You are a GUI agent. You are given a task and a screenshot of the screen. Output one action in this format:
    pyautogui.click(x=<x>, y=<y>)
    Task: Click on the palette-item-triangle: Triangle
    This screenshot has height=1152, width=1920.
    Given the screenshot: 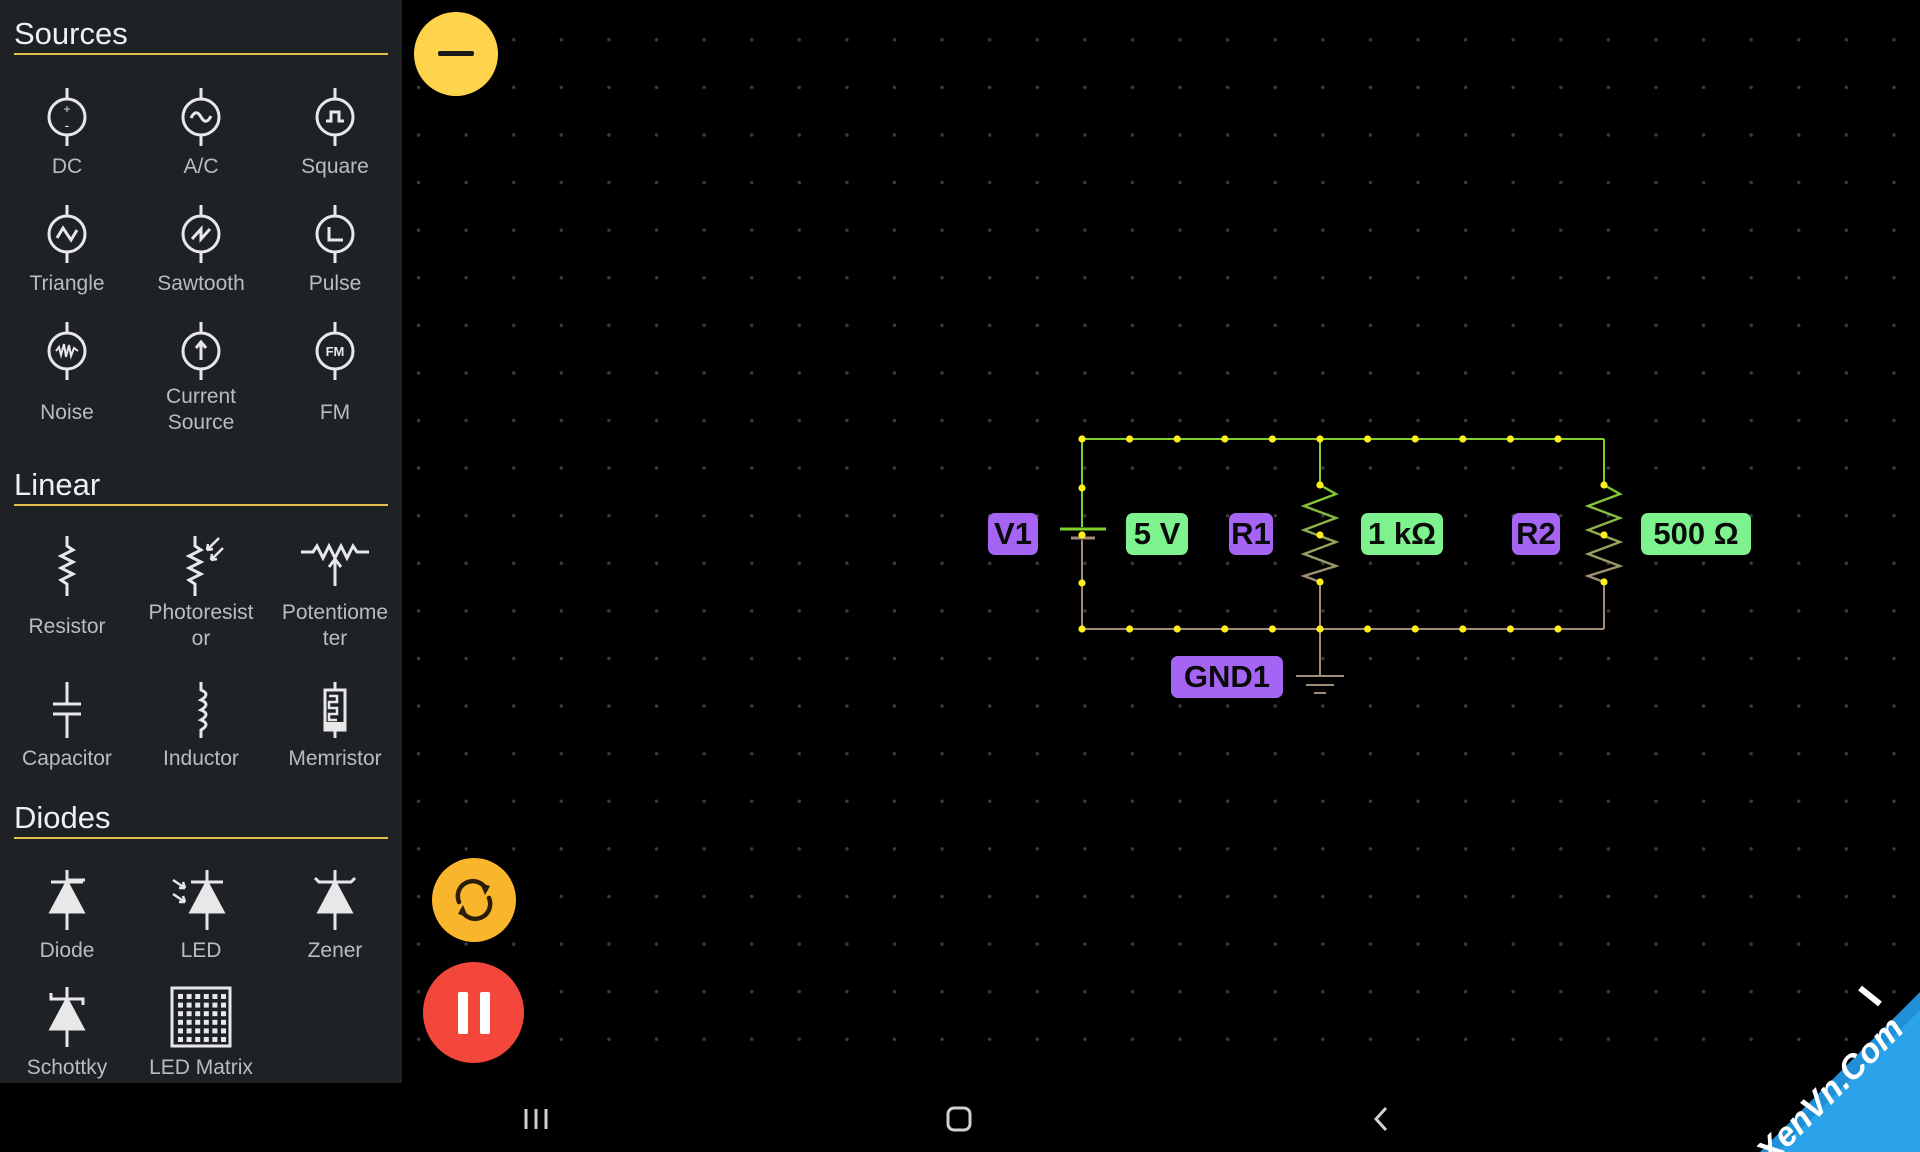 What is the action you would take?
    pyautogui.click(x=67, y=250)
    